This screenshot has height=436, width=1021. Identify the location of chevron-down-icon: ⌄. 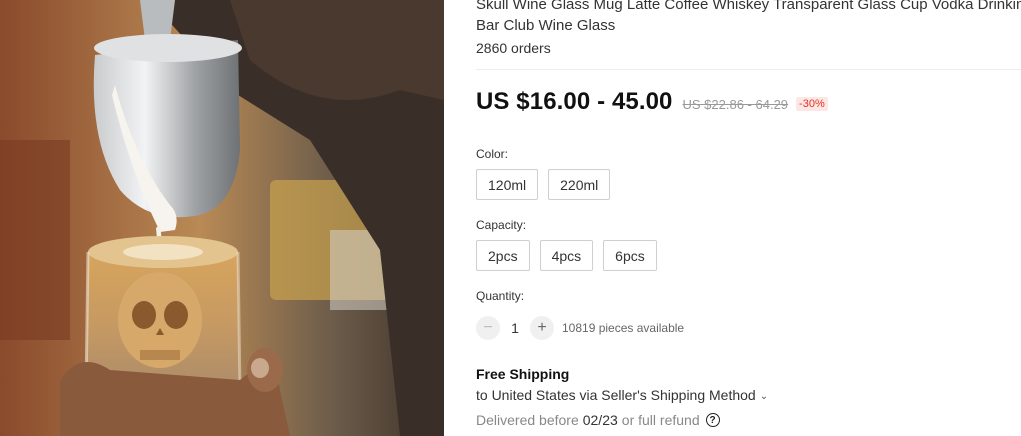
(764, 396).